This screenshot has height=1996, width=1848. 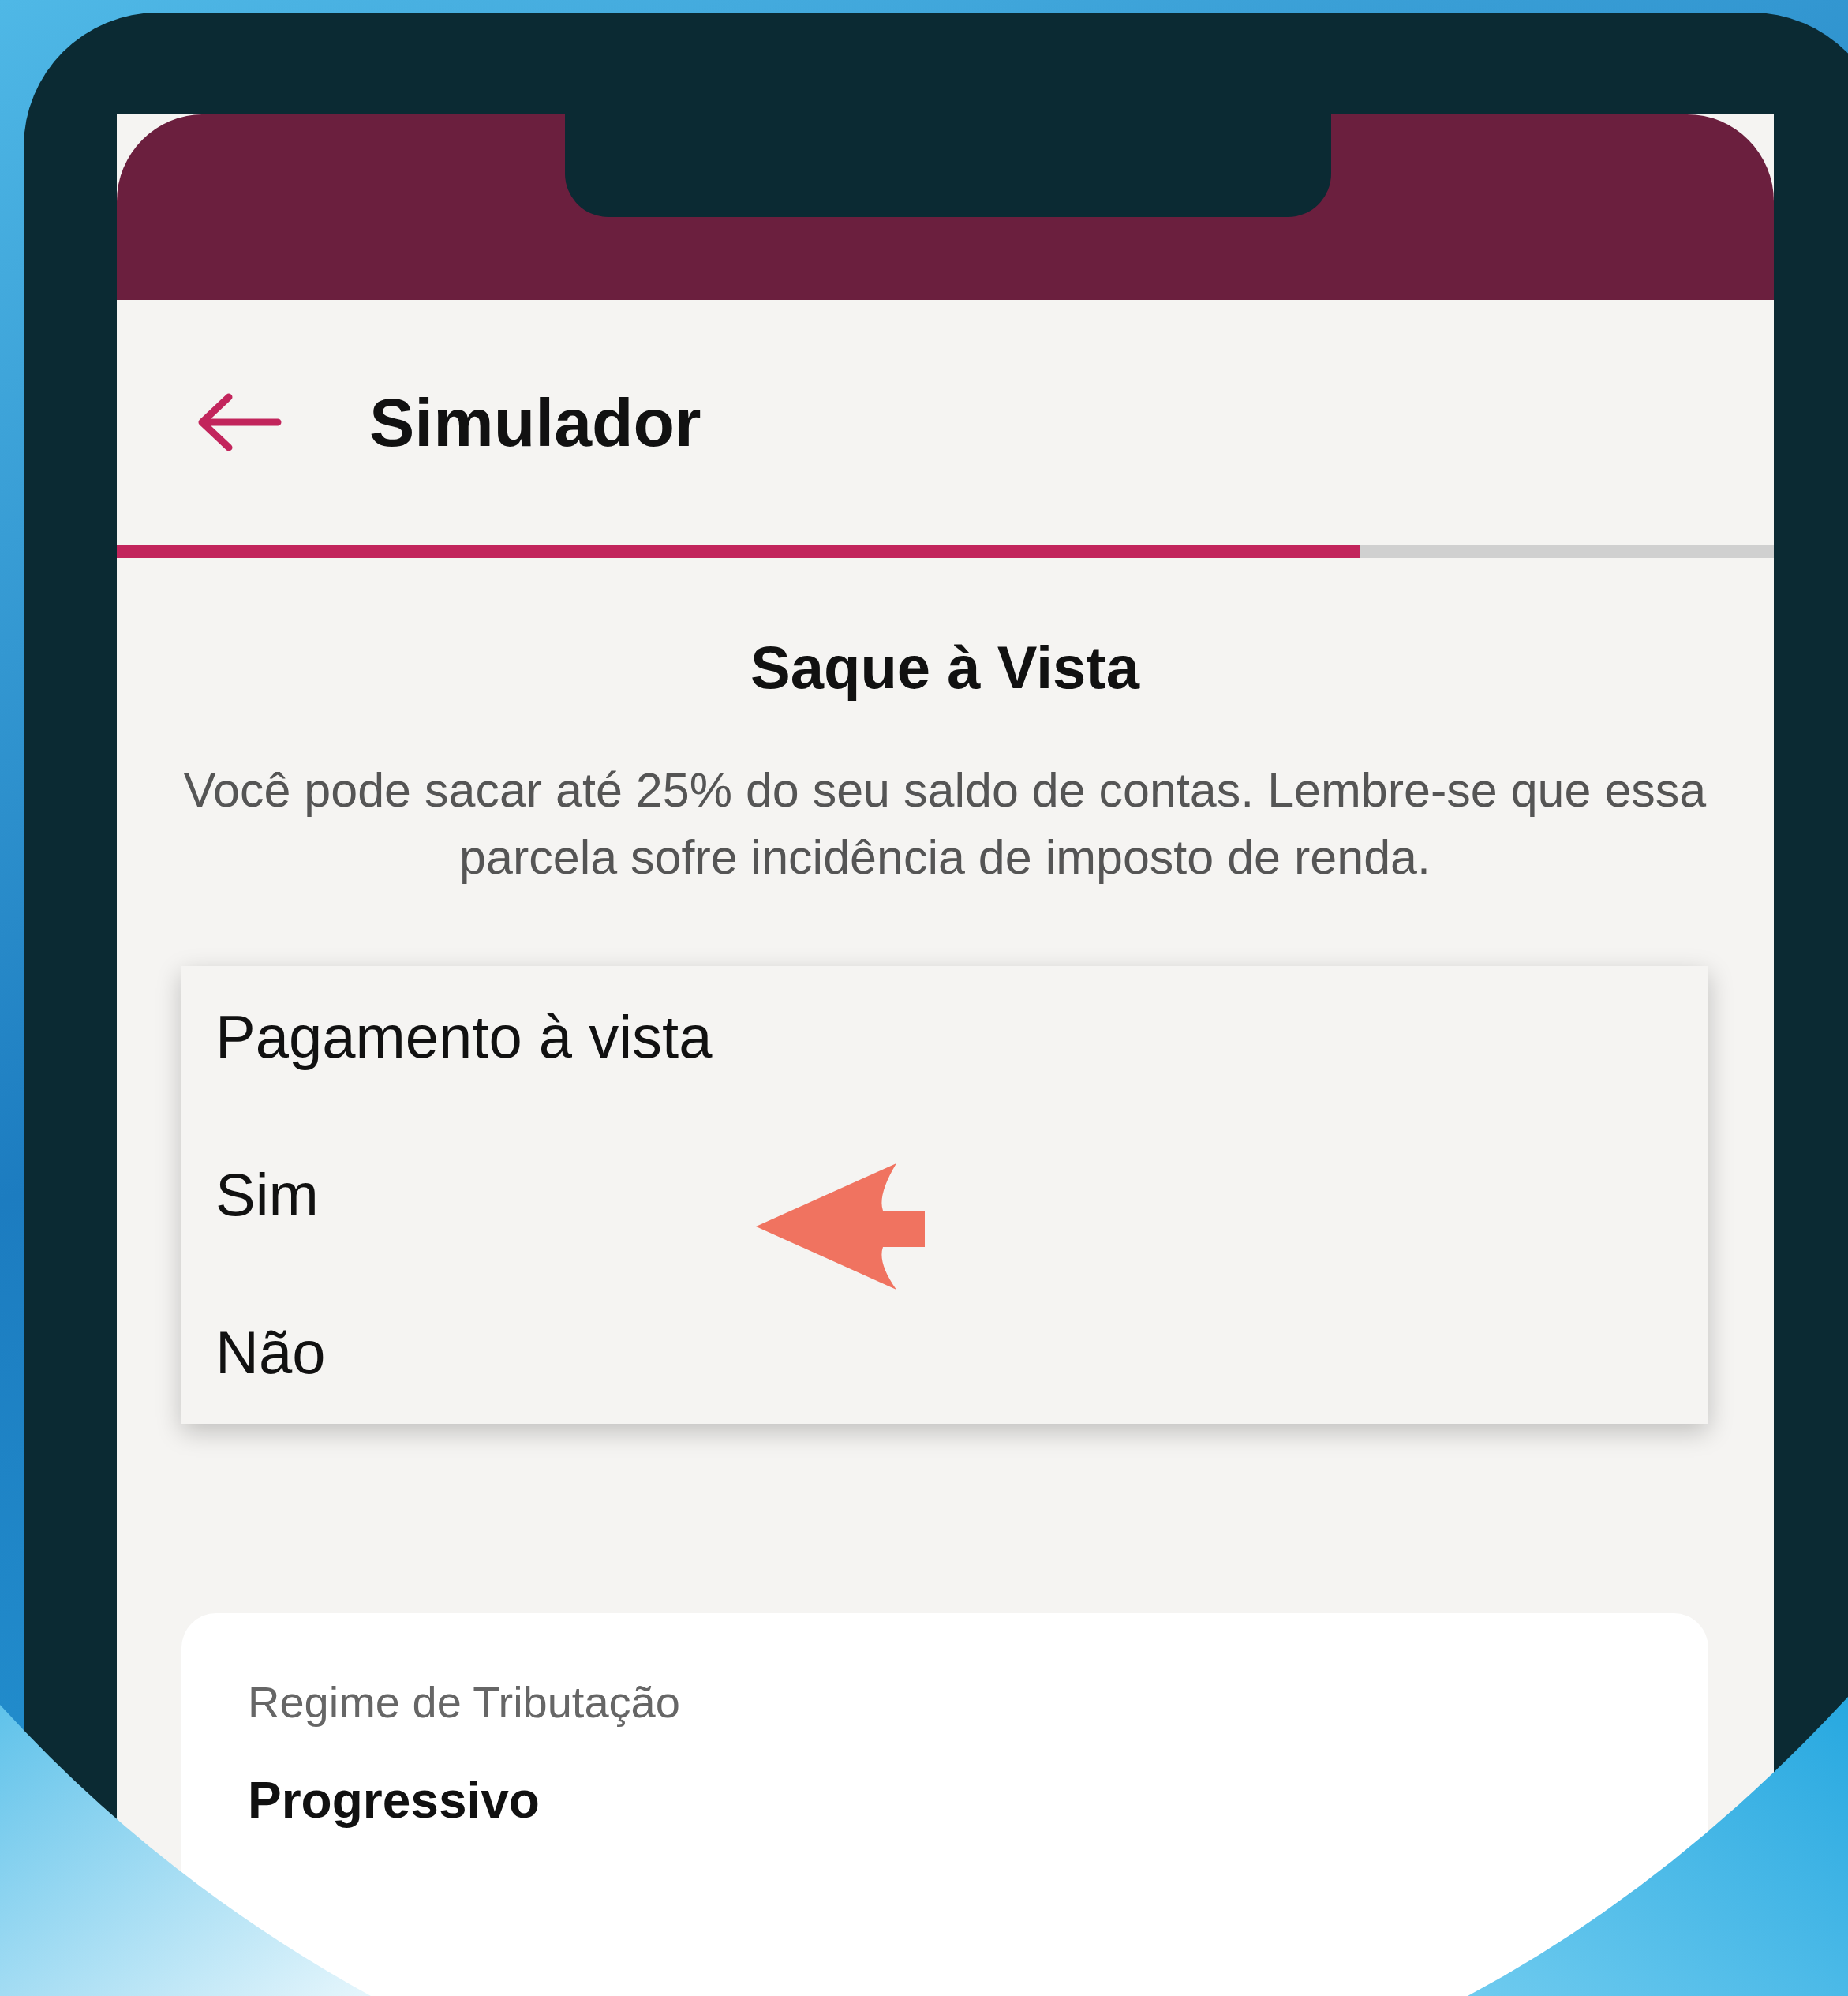 I want to click on menu-option: Sim, so click(x=267, y=1194).